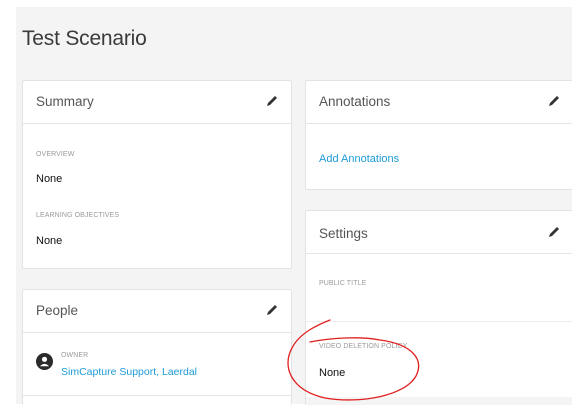 This screenshot has width=572, height=405. Describe the element at coordinates (44, 361) in the screenshot. I see `person-icon` at that location.